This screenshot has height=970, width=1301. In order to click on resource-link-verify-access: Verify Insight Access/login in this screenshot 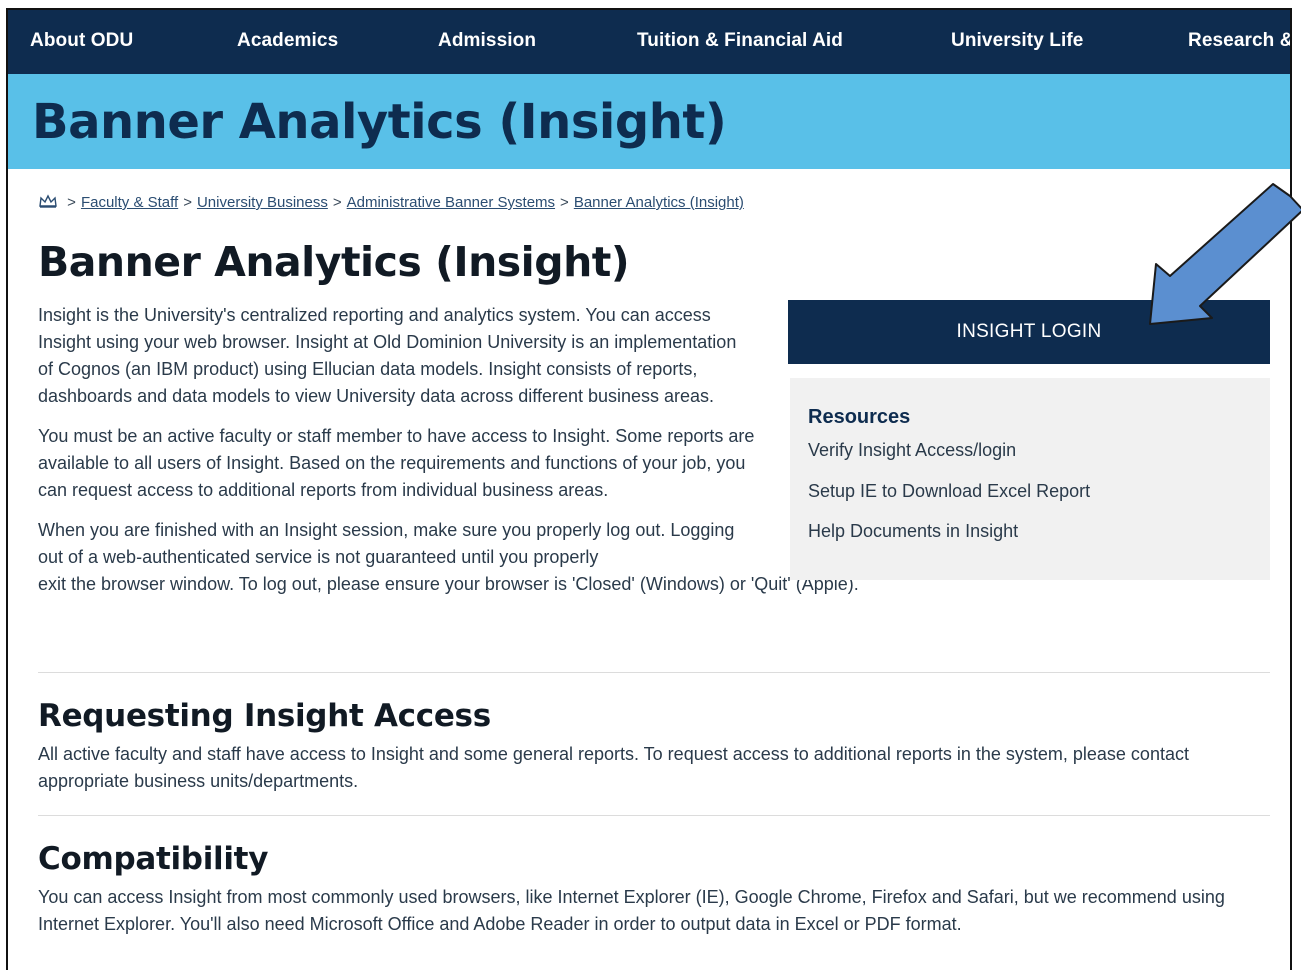, I will do `click(912, 450)`.